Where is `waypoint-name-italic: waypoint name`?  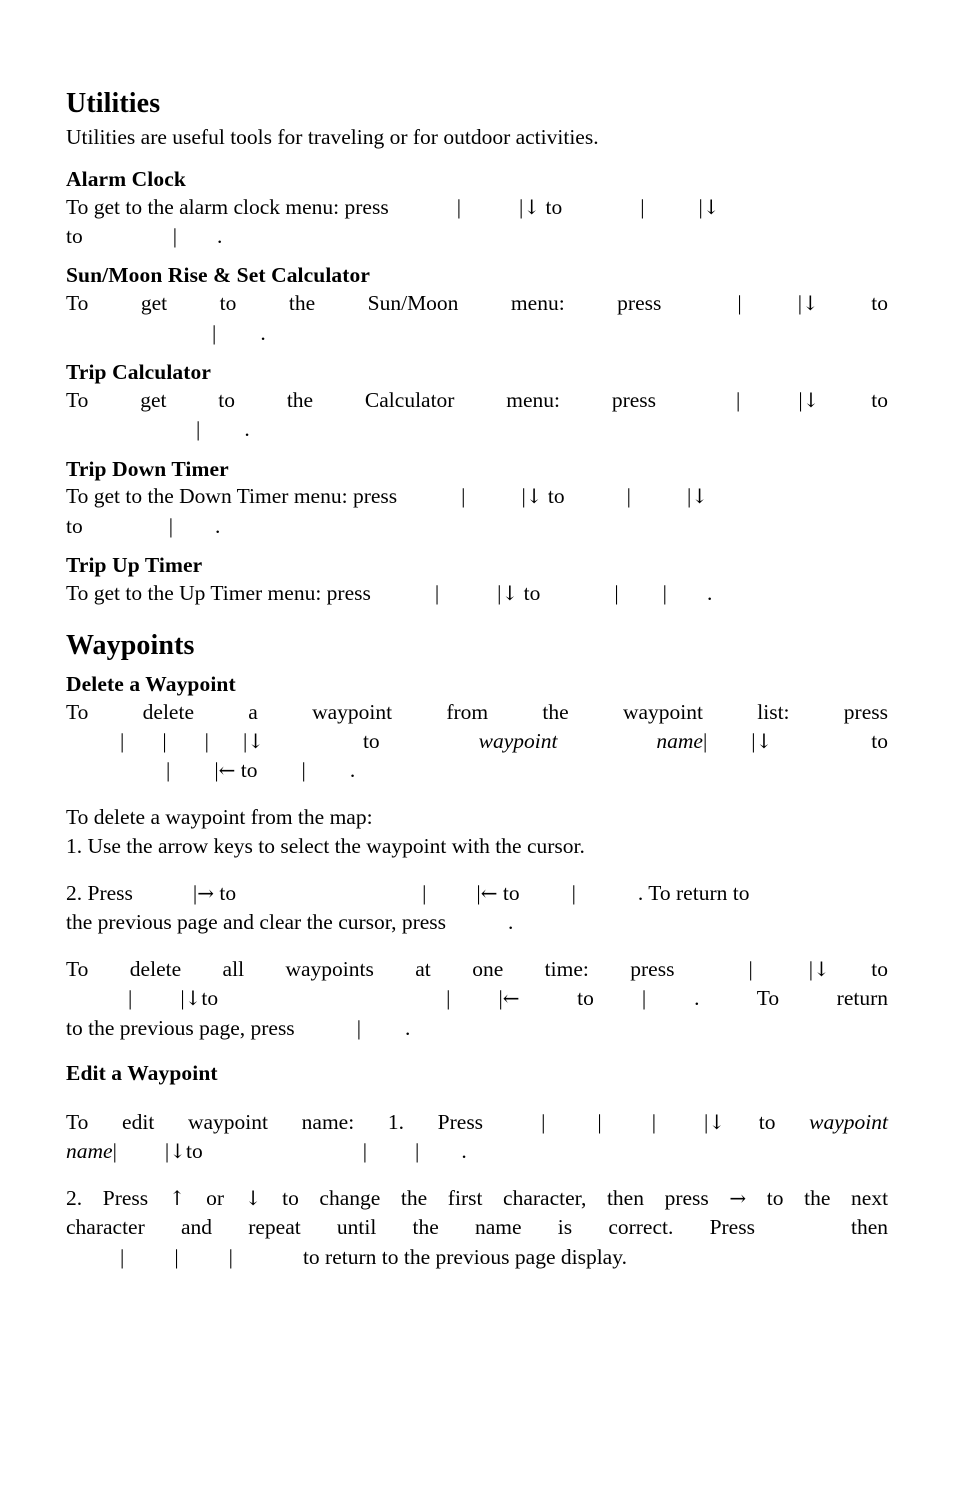 waypoint-name-italic: waypoint name is located at coordinates (590, 741).